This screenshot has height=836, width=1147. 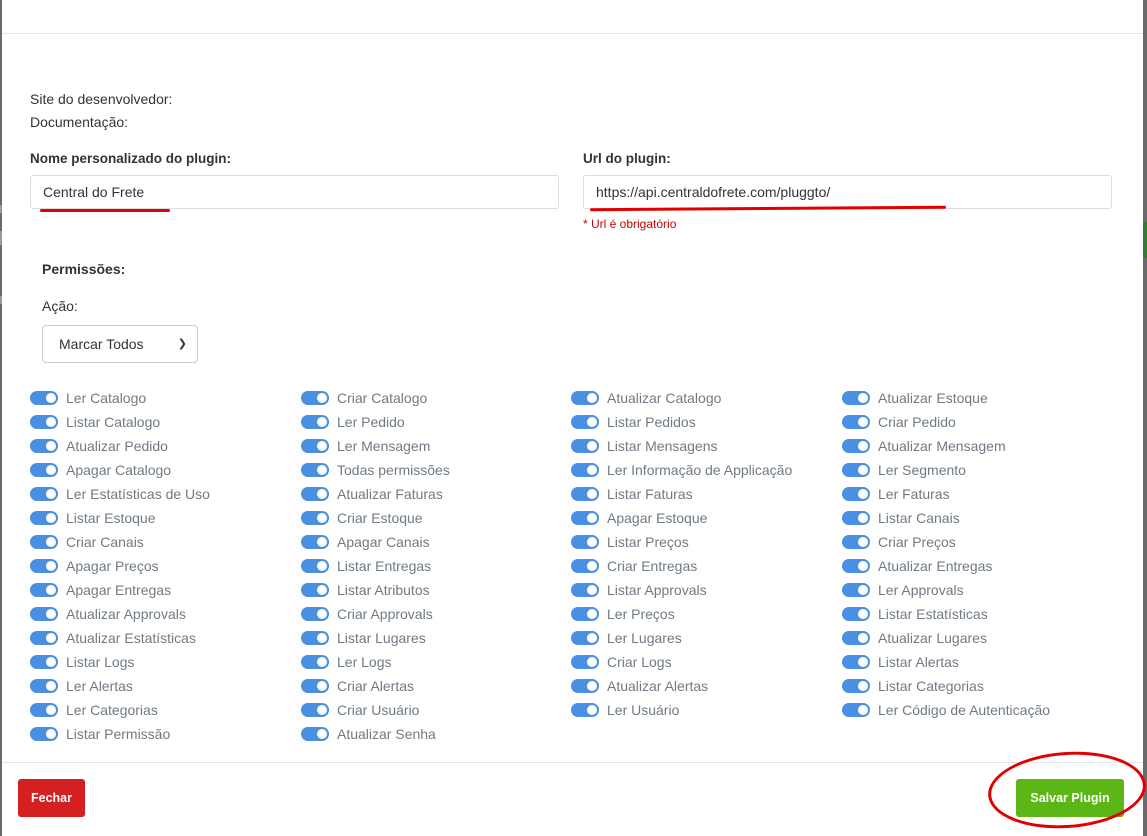 What do you see at coordinates (701, 686) in the screenshot?
I see `permission-item: Atualizar Alertas` at bounding box center [701, 686].